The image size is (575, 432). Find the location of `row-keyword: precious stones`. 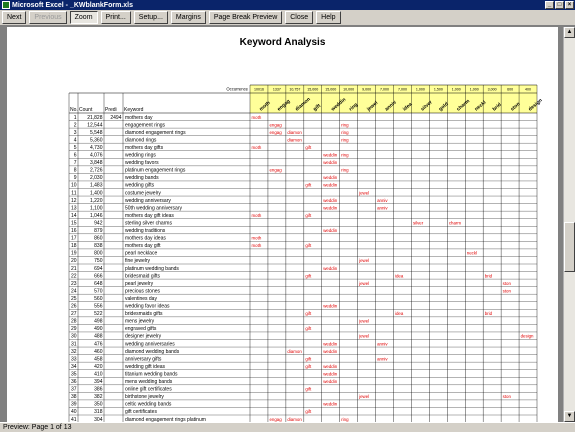

row-keyword: precious stones is located at coordinates (143, 291).